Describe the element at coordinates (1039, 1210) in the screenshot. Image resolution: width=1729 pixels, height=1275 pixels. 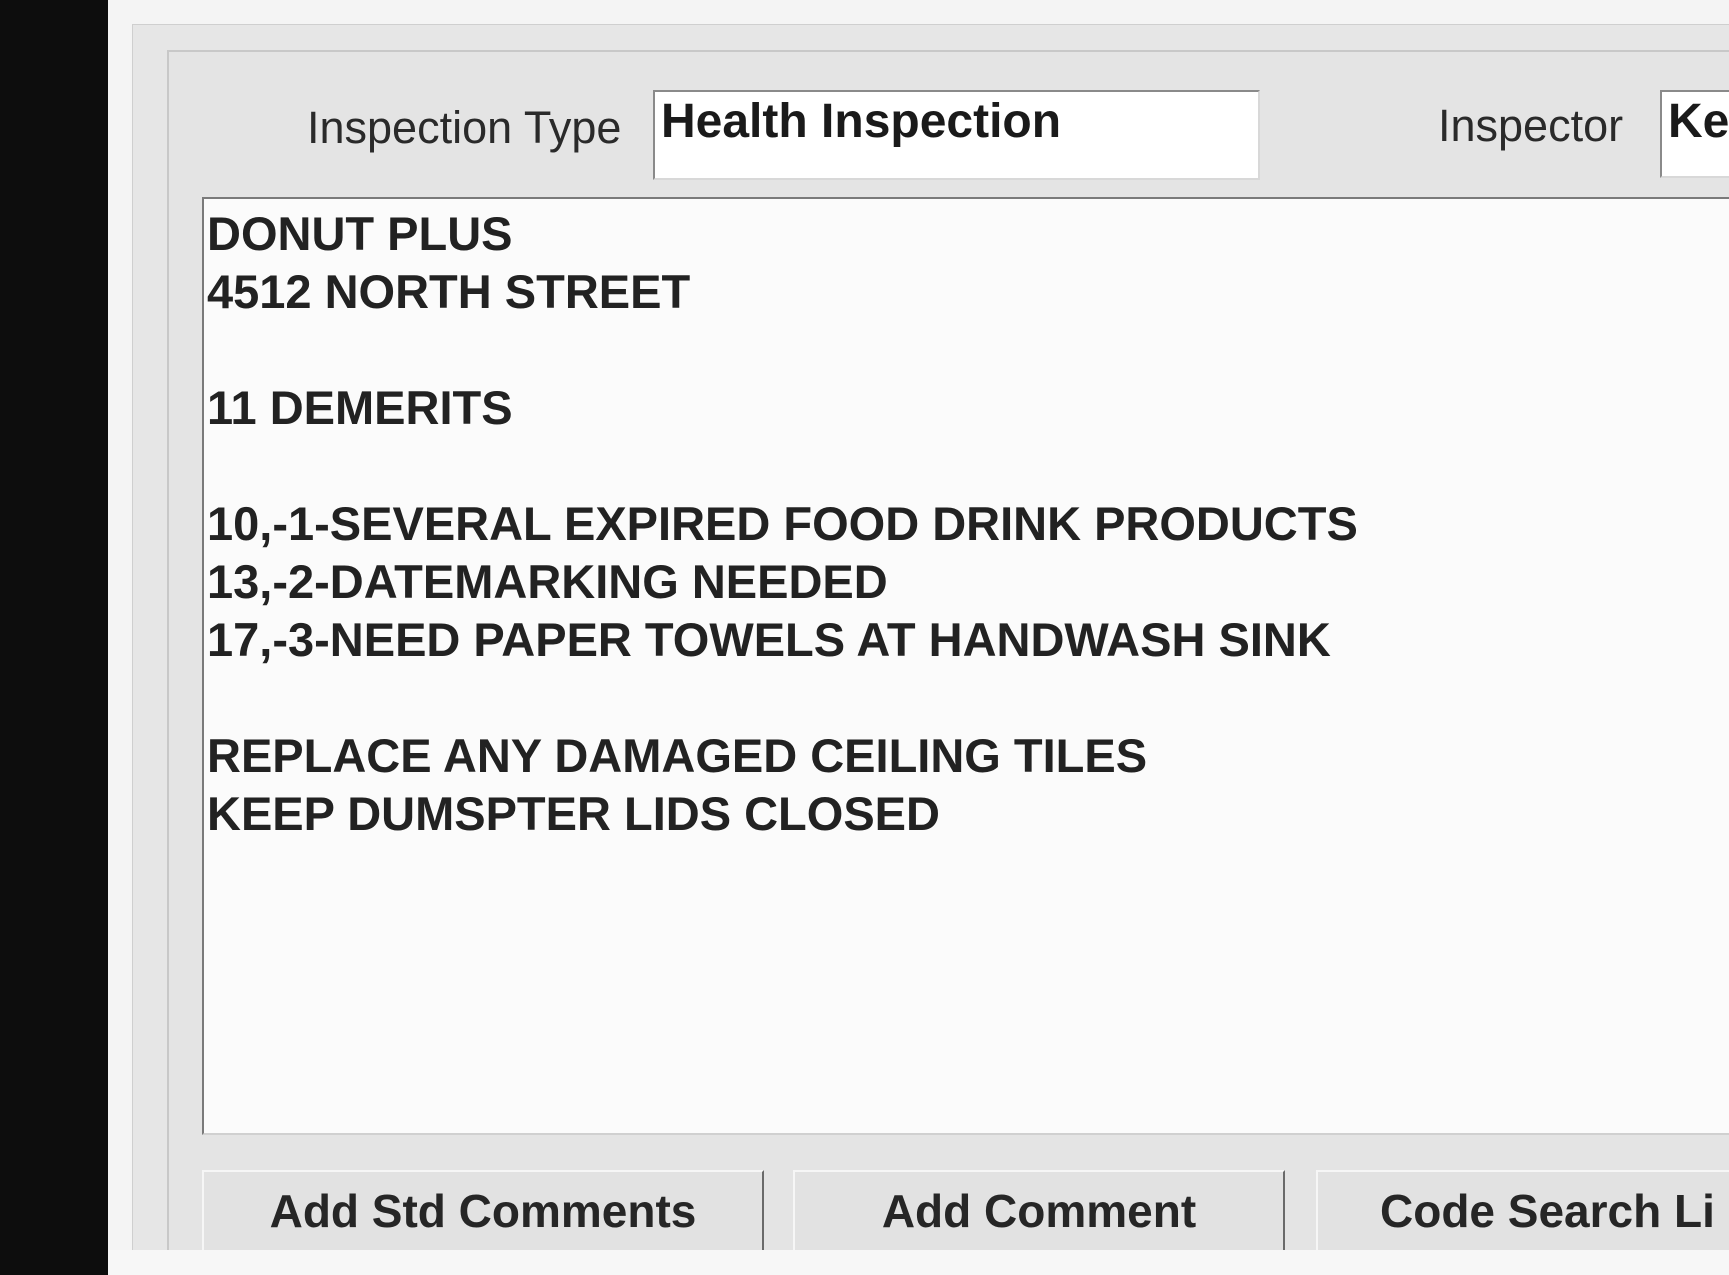
I see `add-comment-button: Add Comment` at that location.